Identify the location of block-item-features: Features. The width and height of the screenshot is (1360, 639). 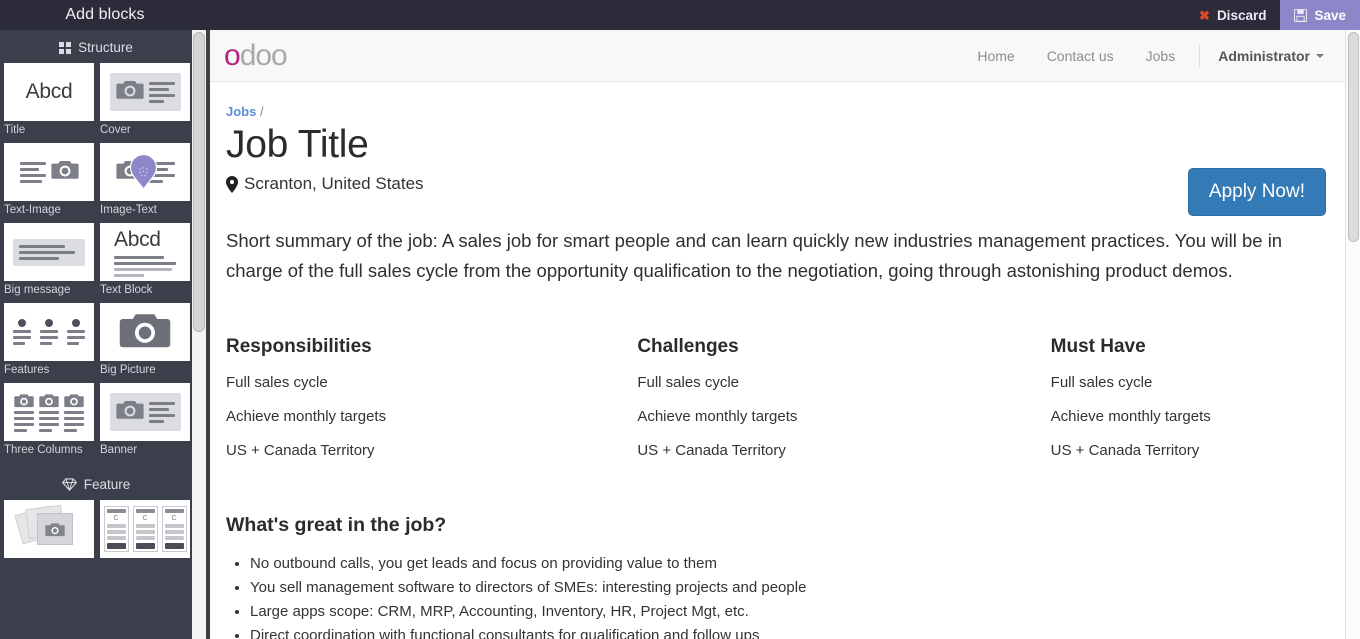
(48, 343).